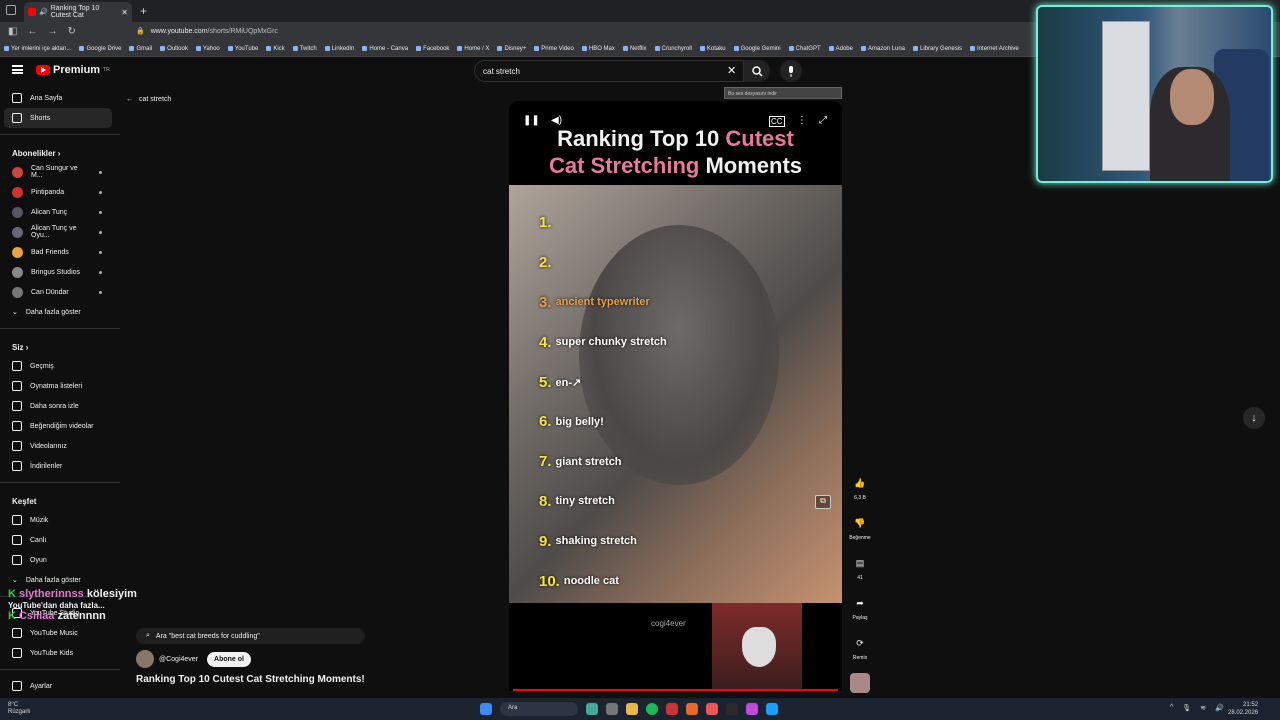  I want to click on channel-avatar, so click(145, 659).